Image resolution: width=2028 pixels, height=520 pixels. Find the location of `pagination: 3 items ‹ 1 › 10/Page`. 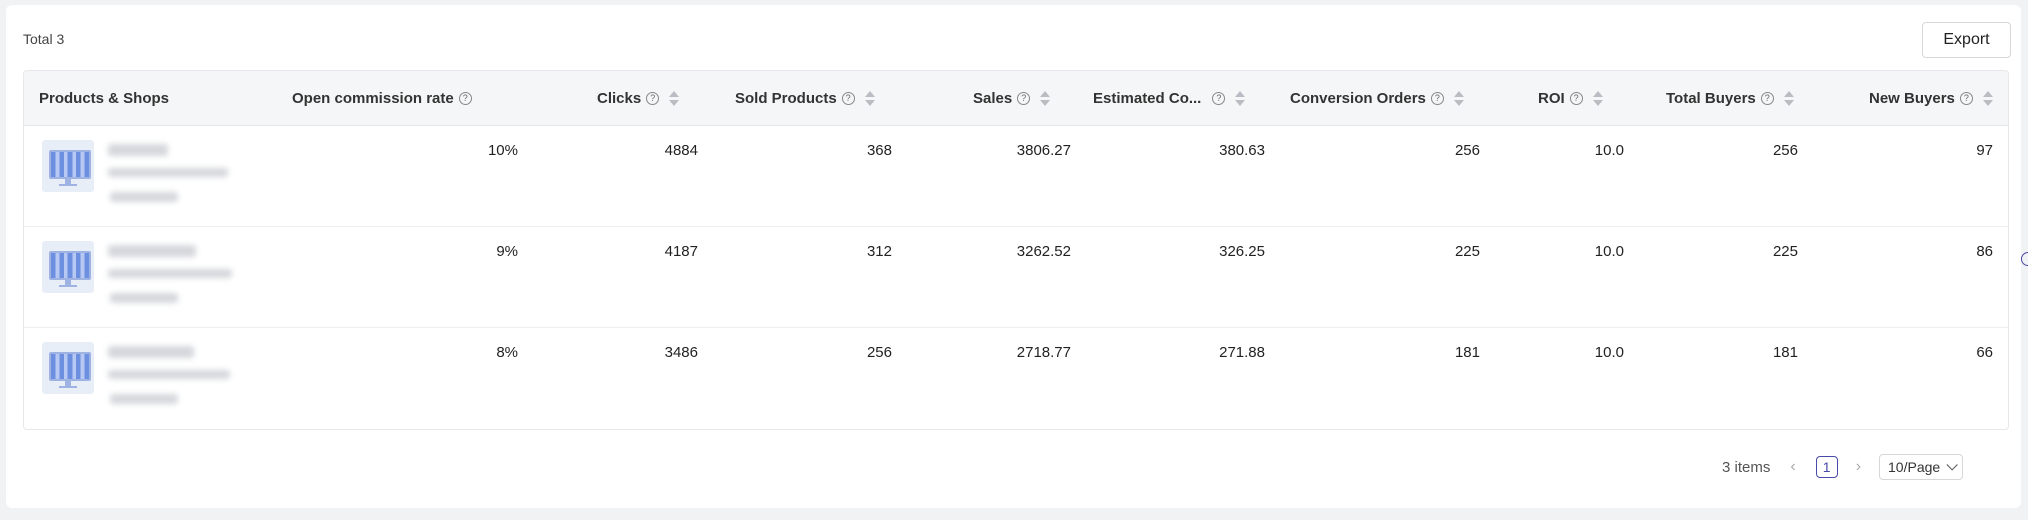

pagination: 3 items ‹ 1 › 10/Page is located at coordinates (1843, 467).